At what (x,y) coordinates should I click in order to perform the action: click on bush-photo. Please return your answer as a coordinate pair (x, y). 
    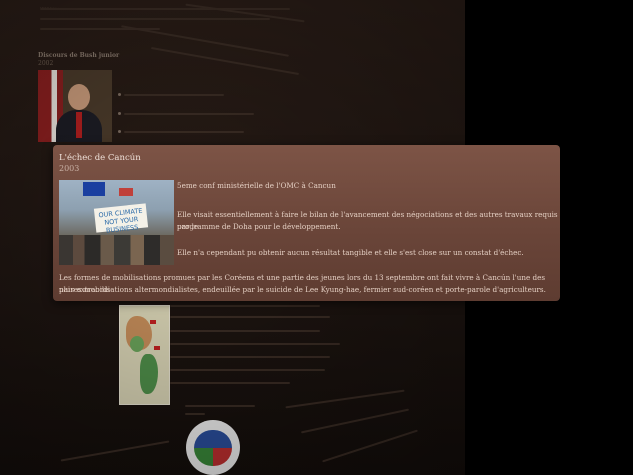
    Looking at the image, I should click on (75, 106).